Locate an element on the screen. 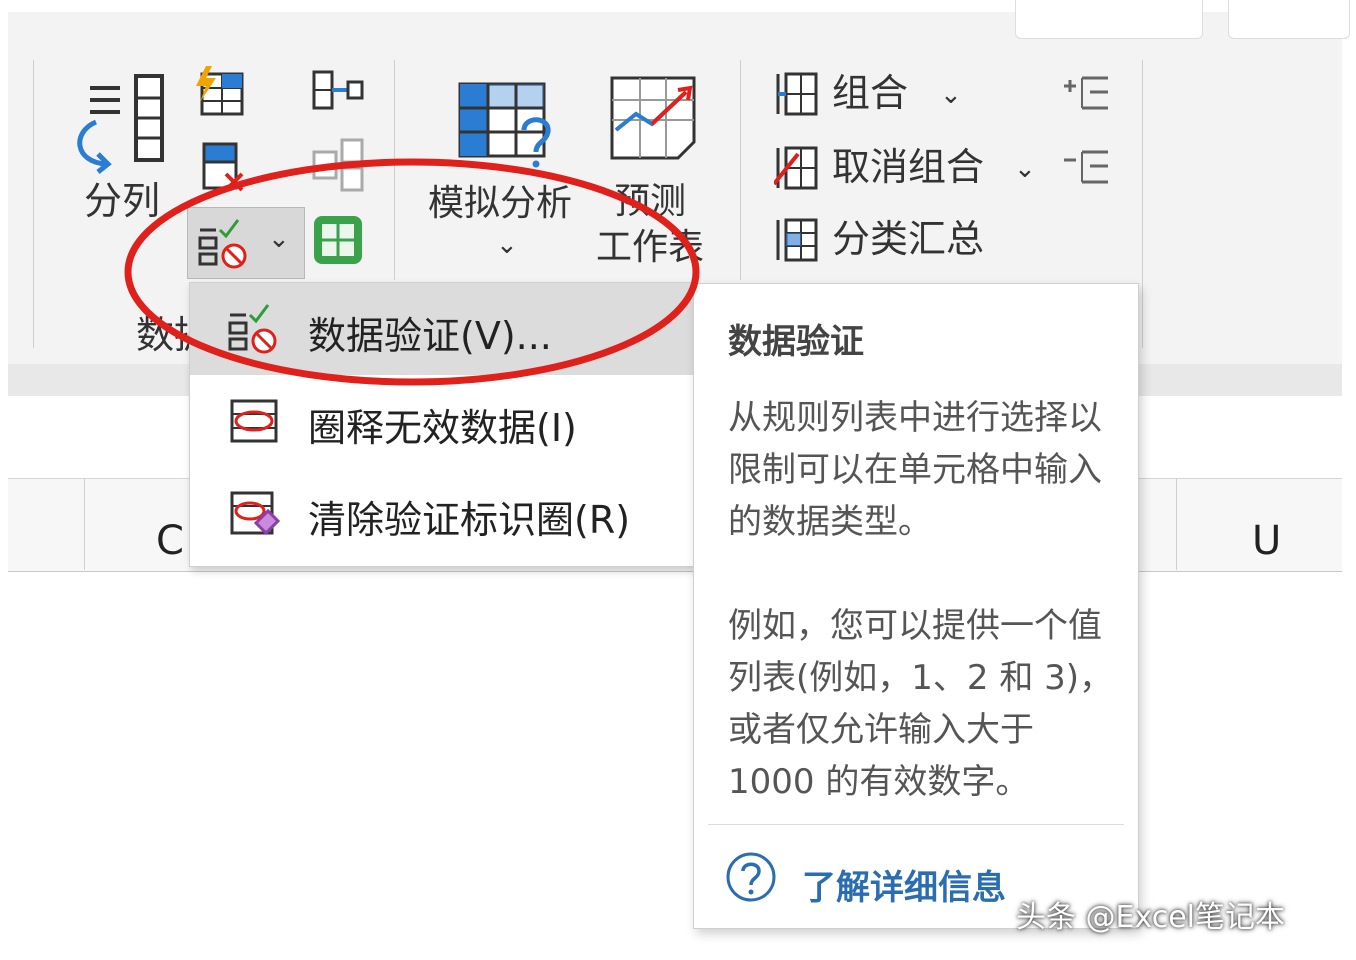 This screenshot has width=1356, height=960. learn-more-link: 了解详细信息 is located at coordinates (904, 884).